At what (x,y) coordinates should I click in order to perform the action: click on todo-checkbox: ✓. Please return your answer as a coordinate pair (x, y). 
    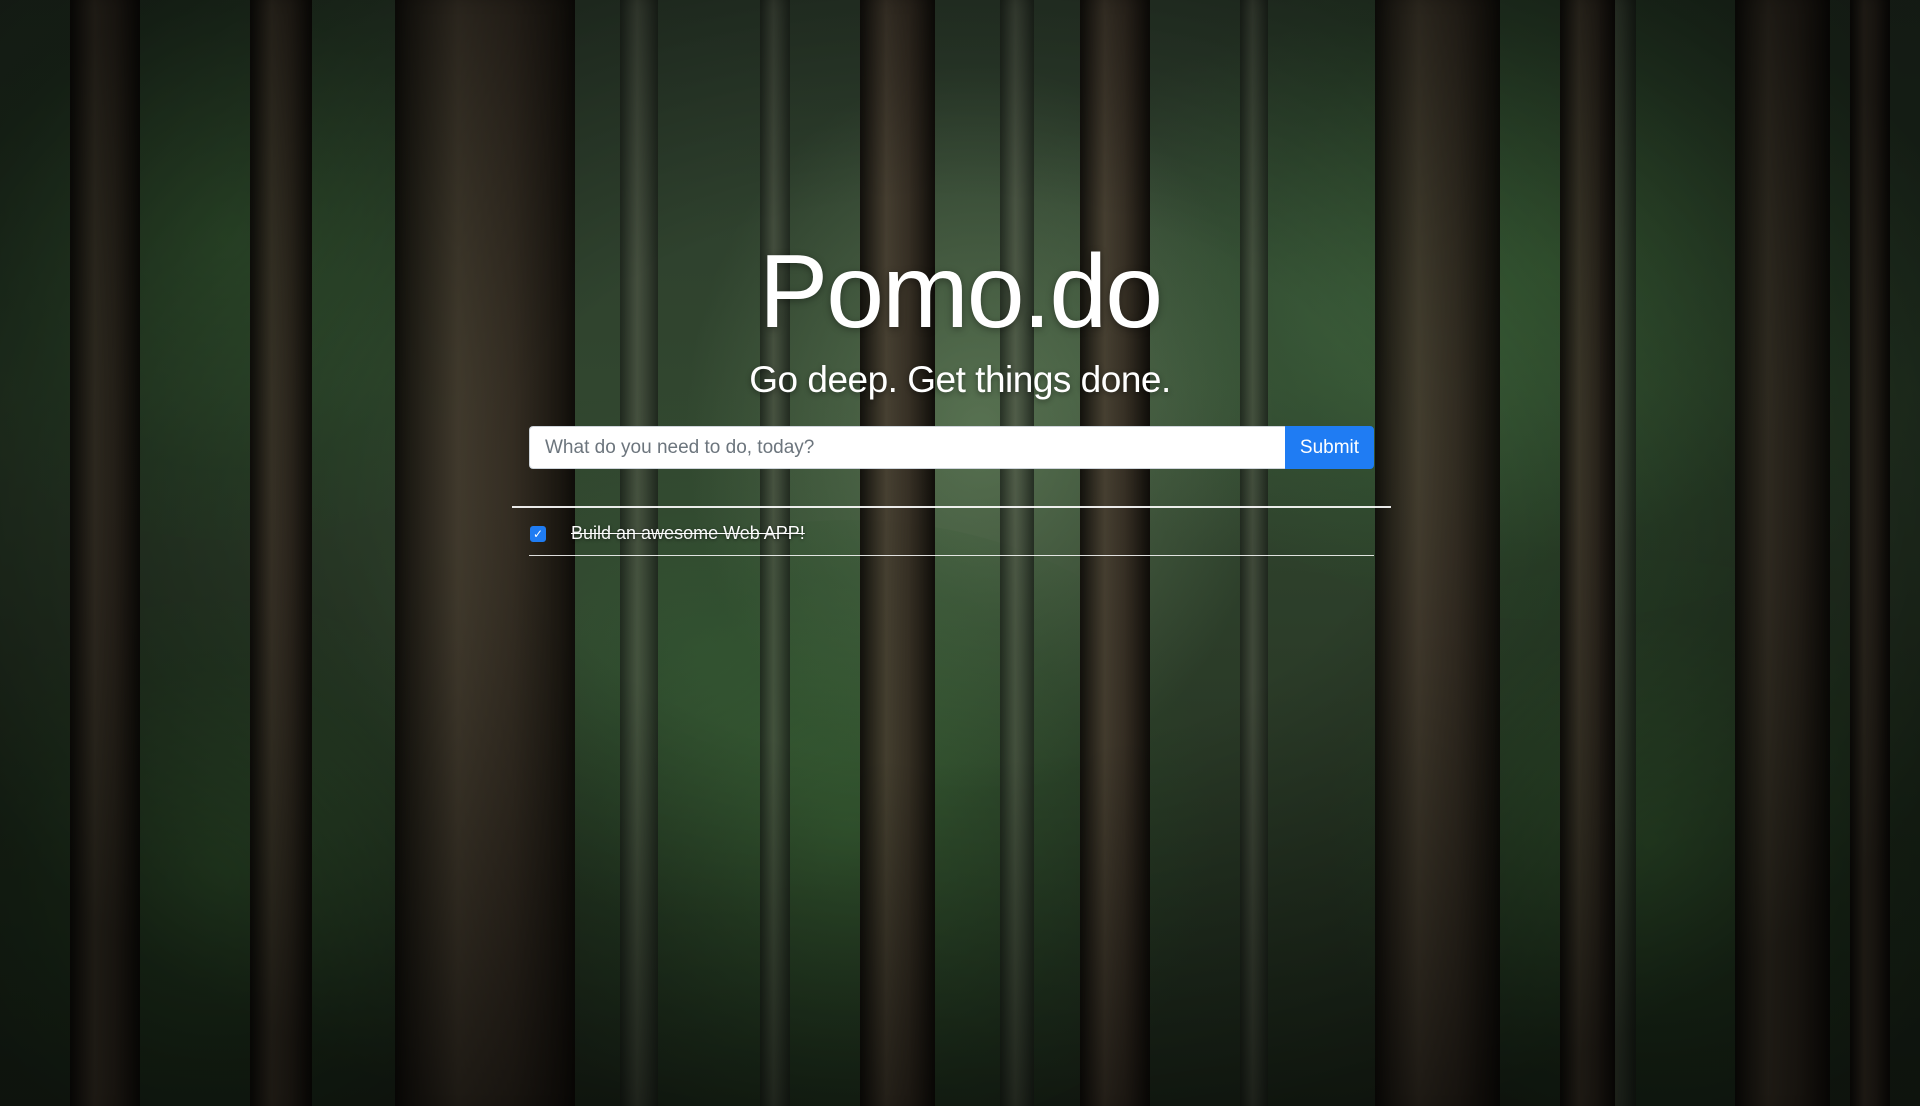
    Looking at the image, I should click on (538, 533).